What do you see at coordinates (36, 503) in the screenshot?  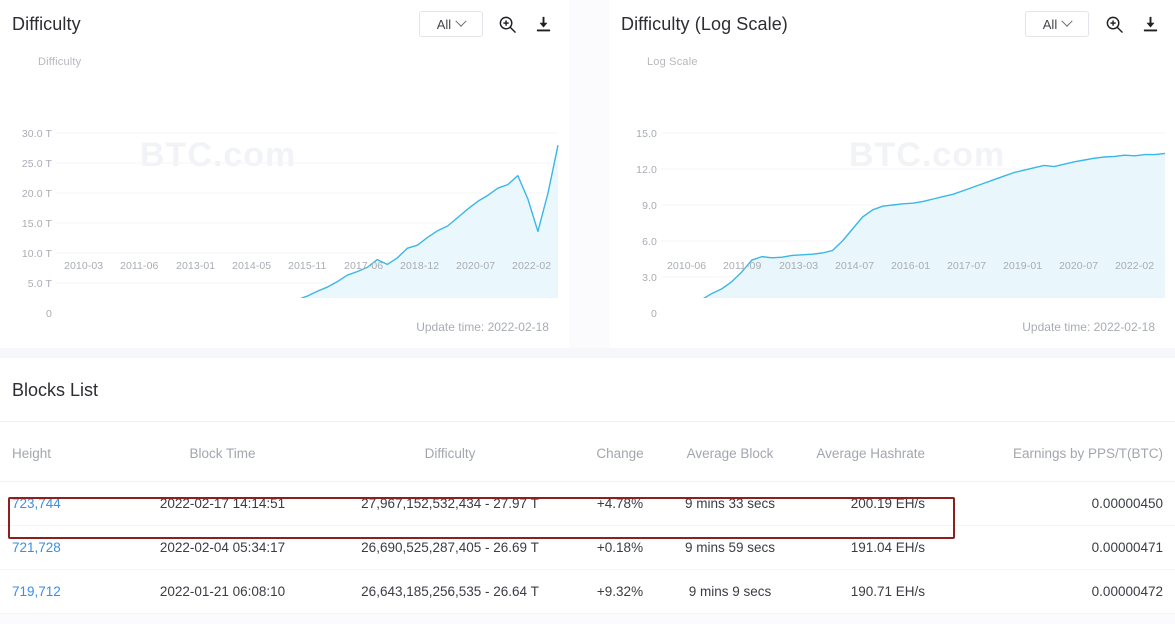 I see `block-height-link: 723,744` at bounding box center [36, 503].